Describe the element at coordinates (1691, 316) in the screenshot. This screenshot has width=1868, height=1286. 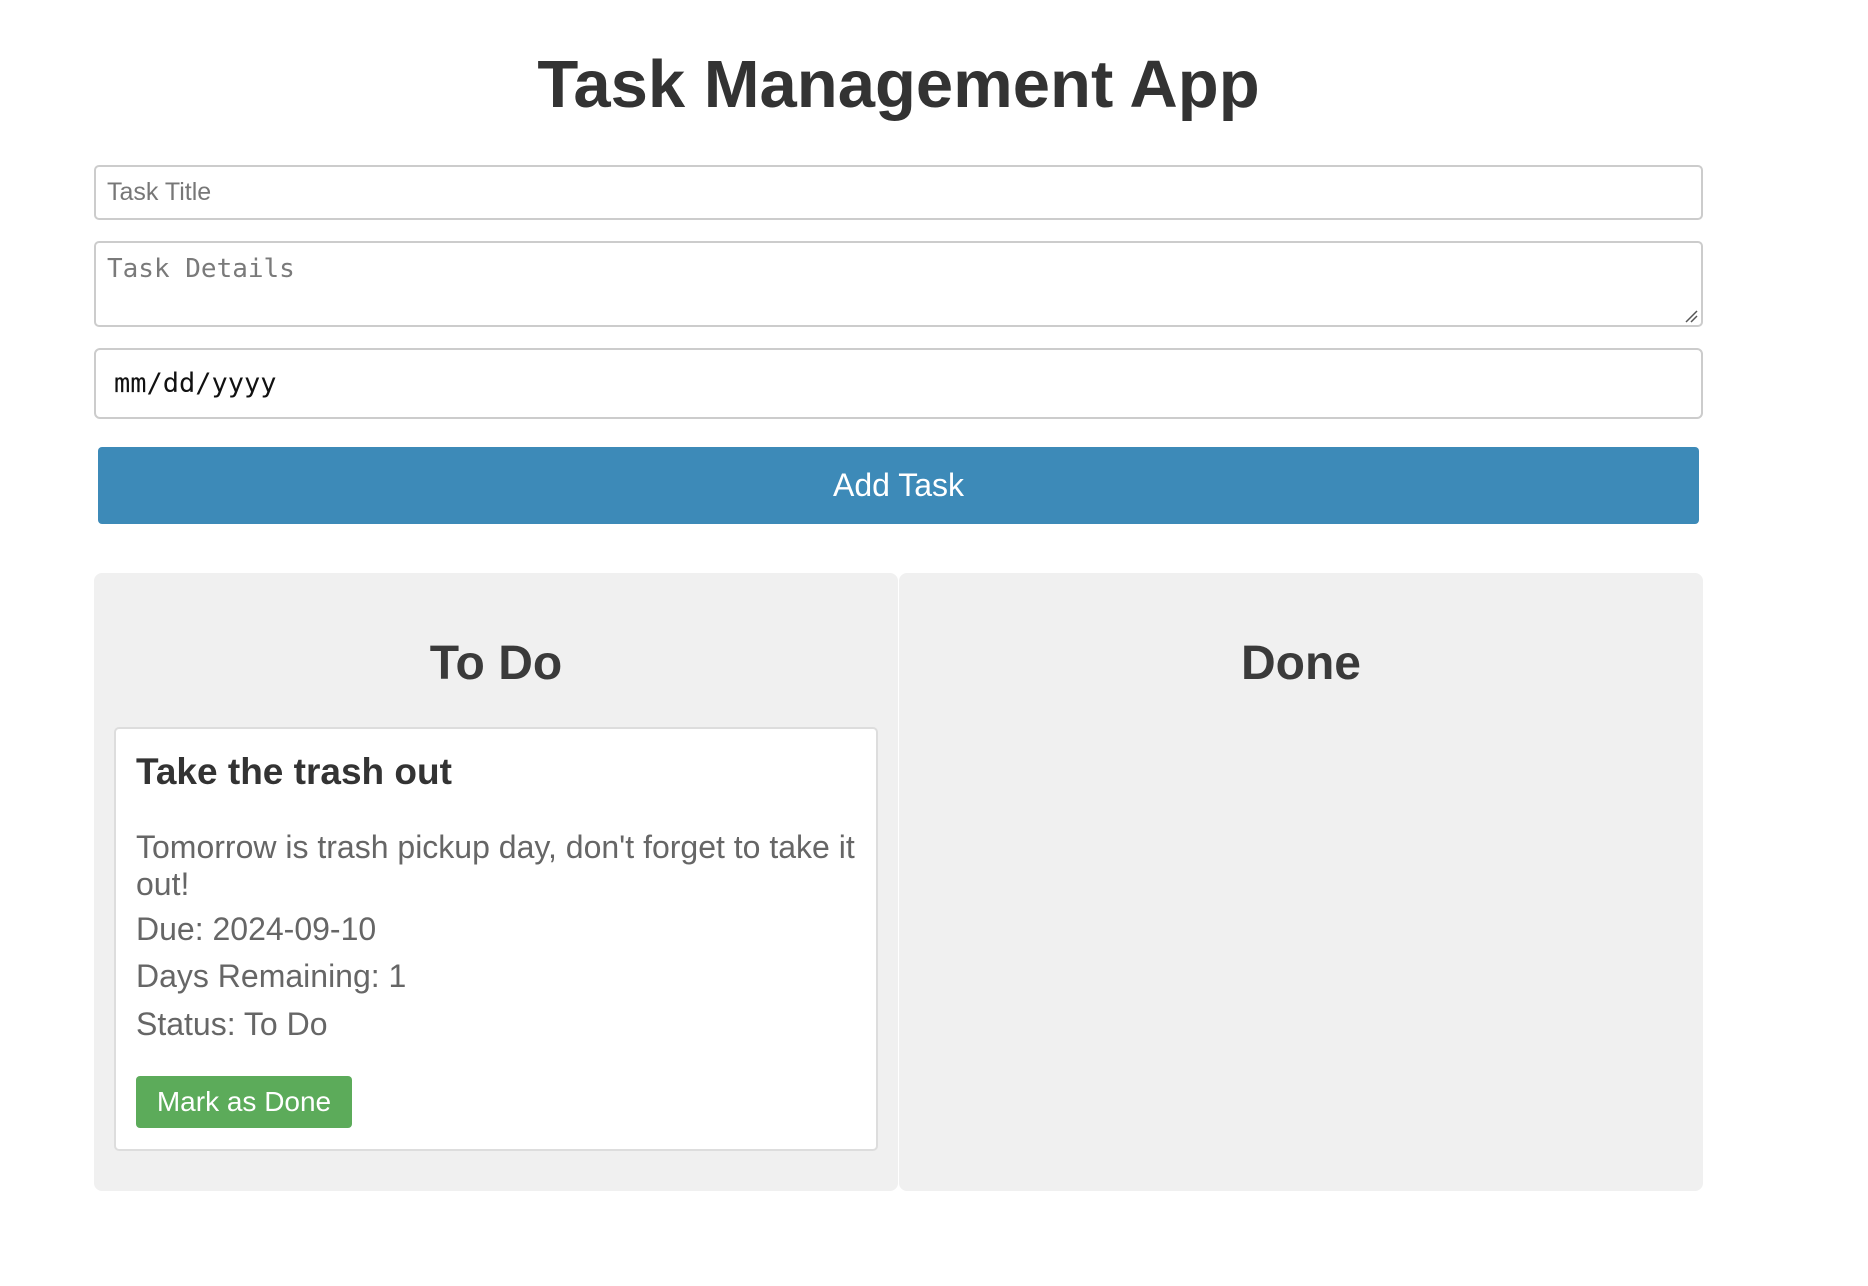
I see `resize-handle-icon` at that location.